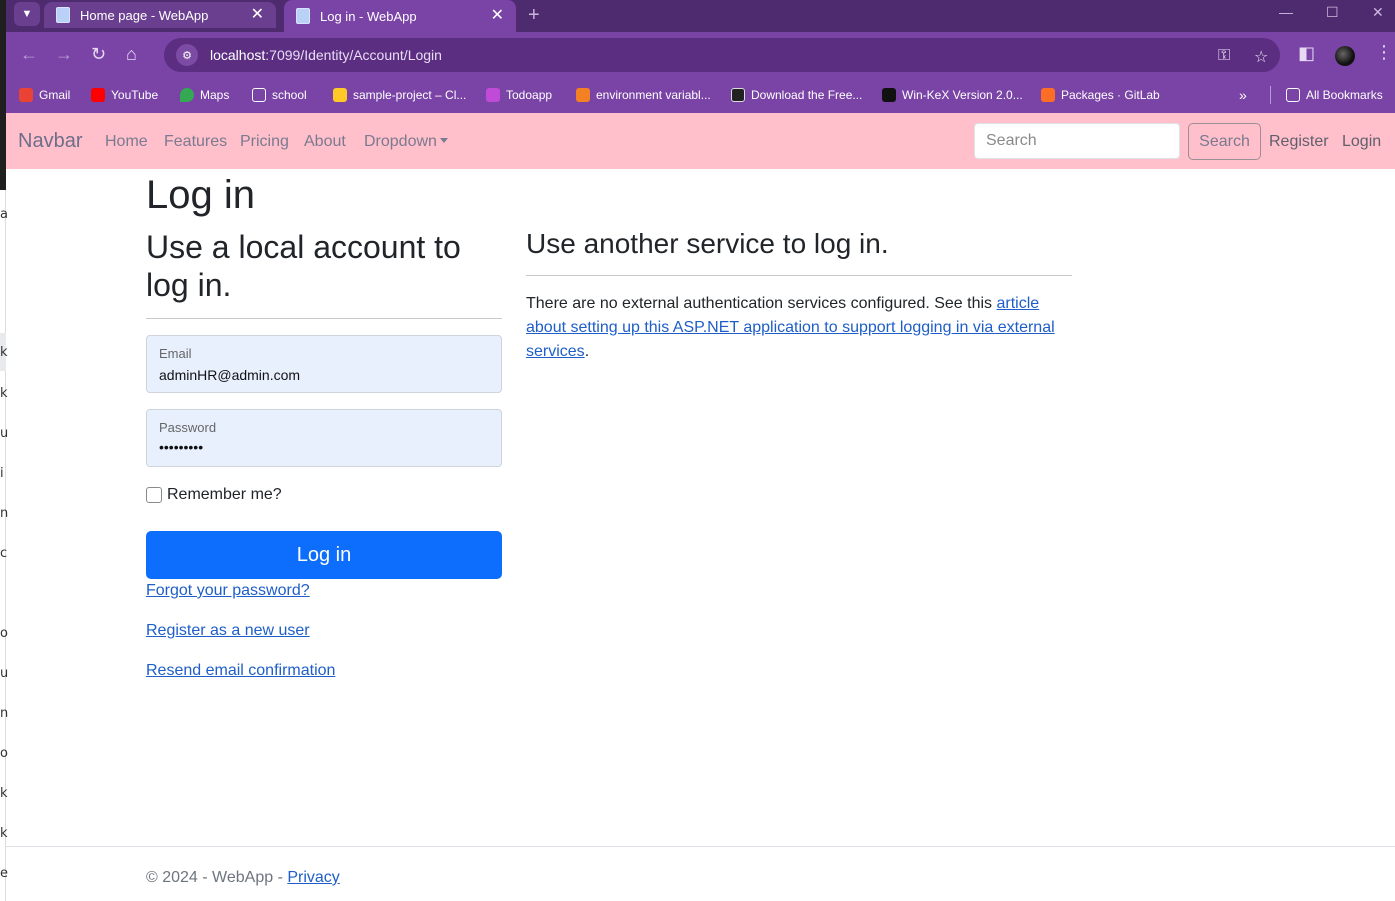 This screenshot has width=1395, height=901. I want to click on all-bookmarks-button: All Bookmarks, so click(1334, 95).